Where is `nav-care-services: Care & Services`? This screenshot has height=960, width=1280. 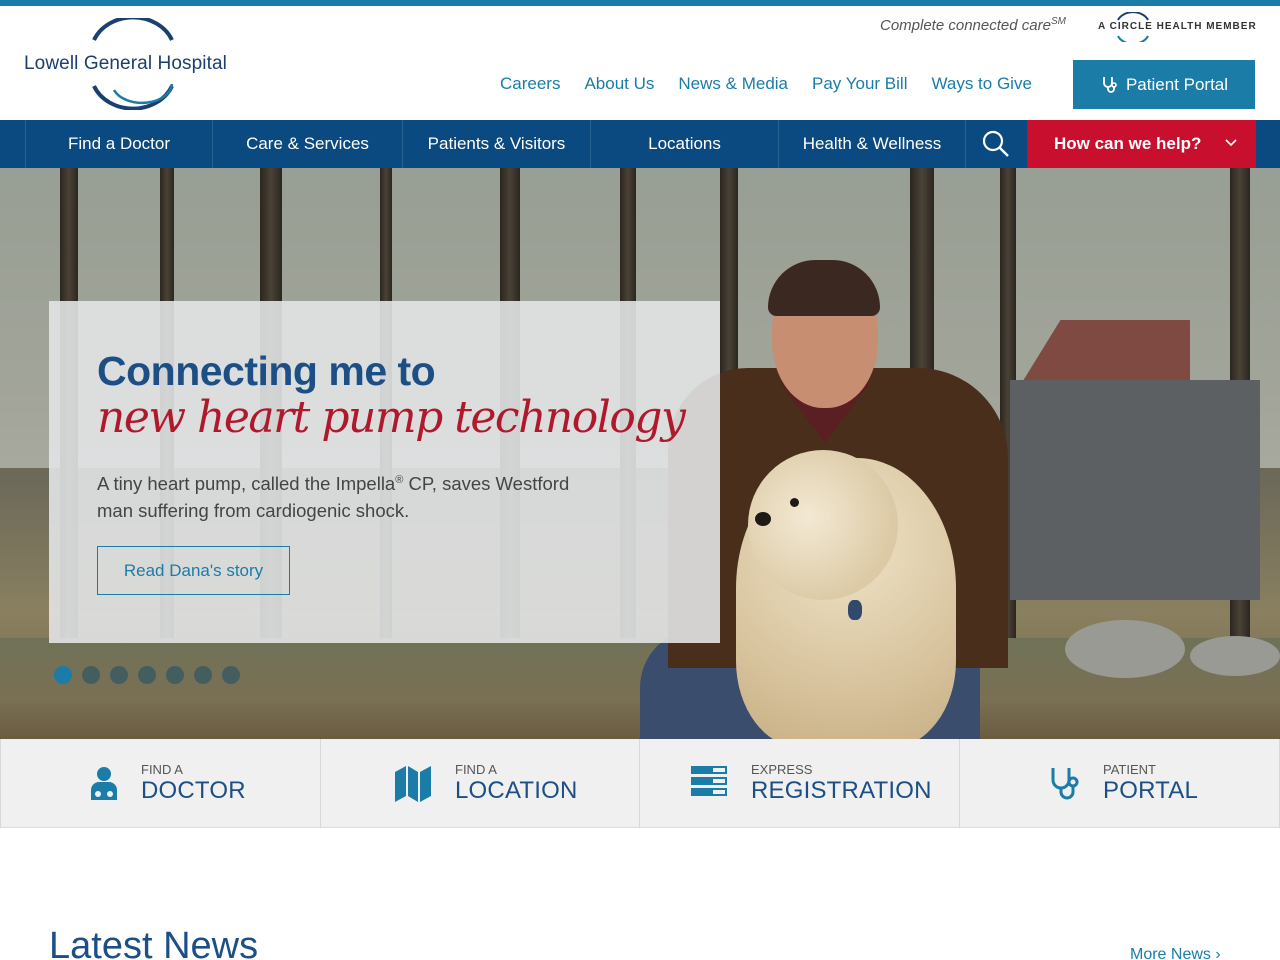 nav-care-services: Care & Services is located at coordinates (308, 144).